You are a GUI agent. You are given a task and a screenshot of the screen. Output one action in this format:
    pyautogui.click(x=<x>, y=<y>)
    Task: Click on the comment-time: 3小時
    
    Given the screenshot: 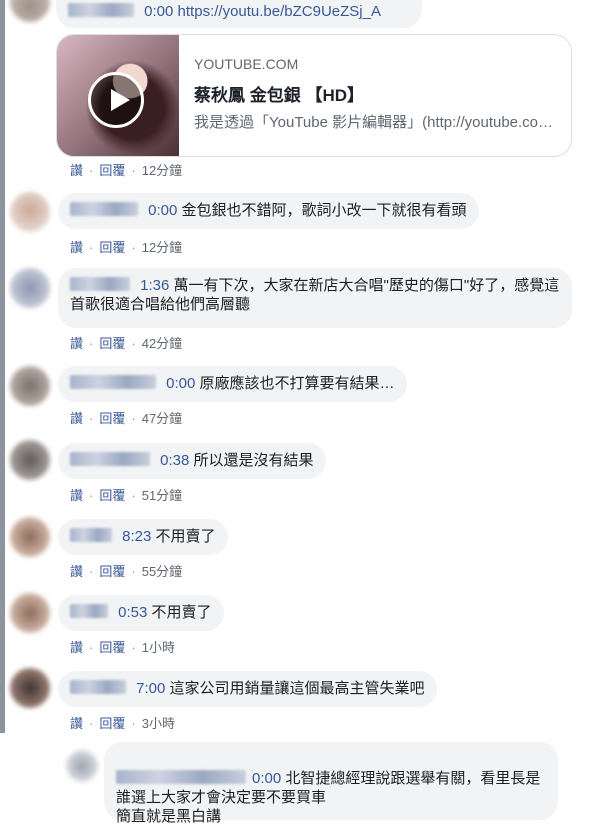 What is the action you would take?
    pyautogui.click(x=158, y=723)
    